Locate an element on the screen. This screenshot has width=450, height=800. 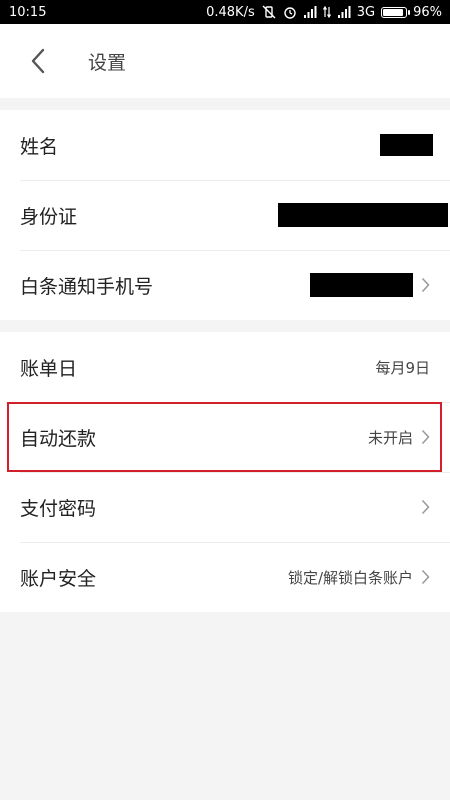
signal-icon is located at coordinates (310, 12).